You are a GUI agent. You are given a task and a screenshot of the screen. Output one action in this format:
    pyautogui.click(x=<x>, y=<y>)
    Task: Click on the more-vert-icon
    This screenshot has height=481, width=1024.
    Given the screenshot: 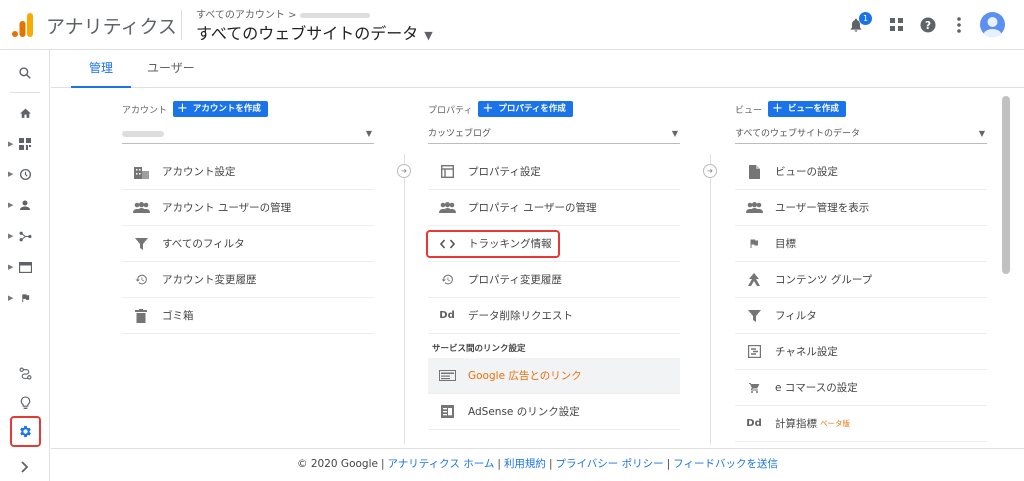 What is the action you would take?
    pyautogui.click(x=959, y=25)
    